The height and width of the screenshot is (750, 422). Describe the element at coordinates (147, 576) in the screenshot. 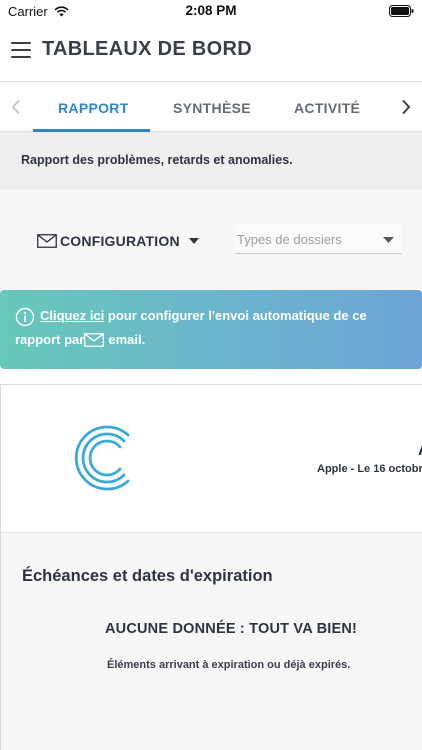

I see `section-title: Échéances et dates d'expiration` at that location.